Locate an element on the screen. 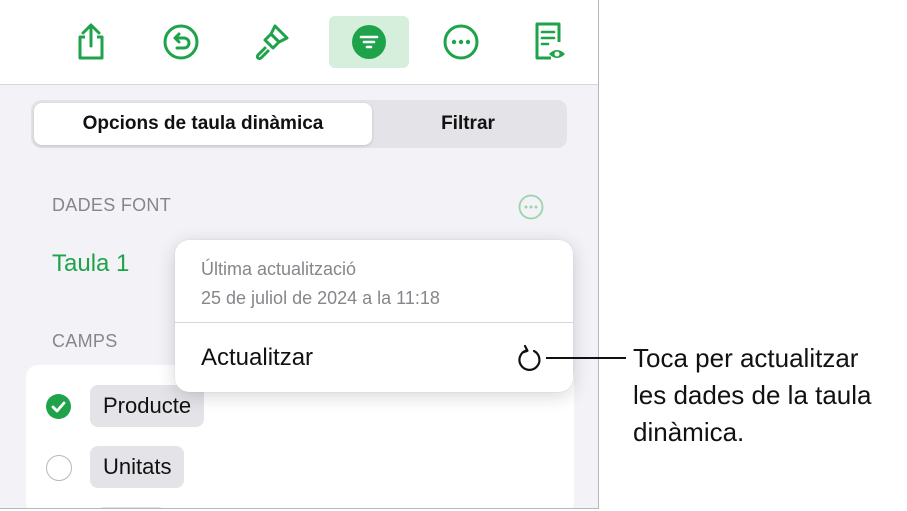  share-button is located at coordinates (91, 42).